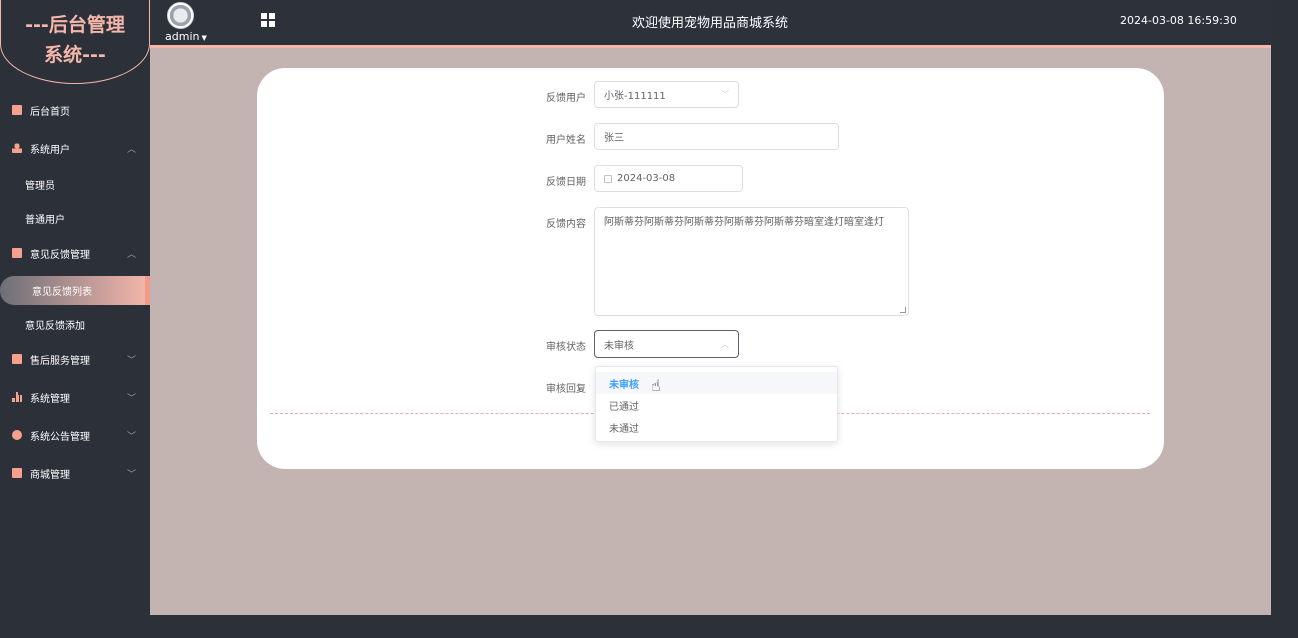  I want to click on sidebar-item-system-management: 系统管理 ﹀, so click(75, 397).